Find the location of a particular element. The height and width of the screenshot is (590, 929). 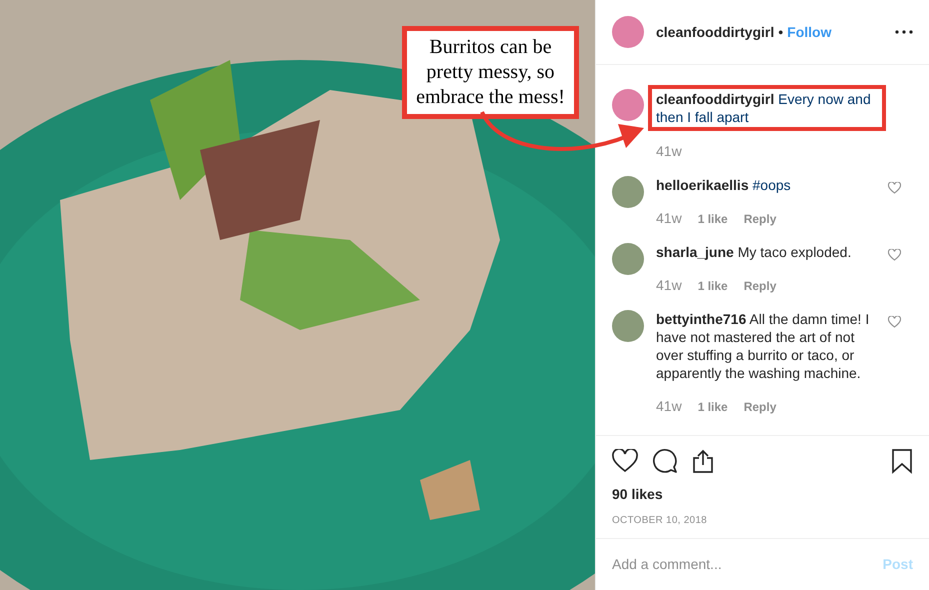

comment-icon is located at coordinates (665, 461).